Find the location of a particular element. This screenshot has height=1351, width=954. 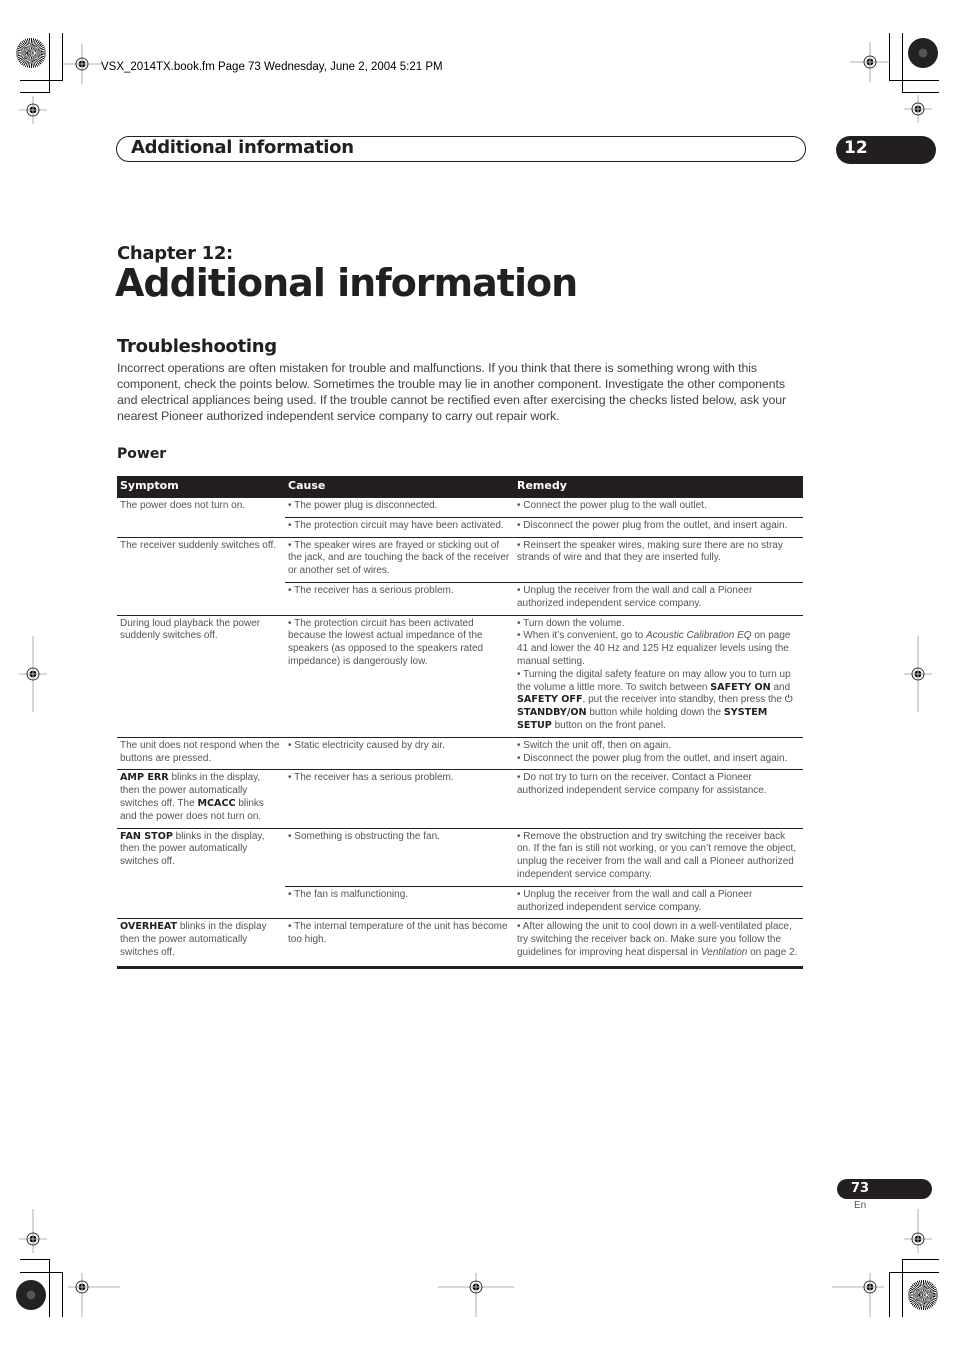

section-title-troubleshooting: Troubleshooting is located at coordinates (197, 346).